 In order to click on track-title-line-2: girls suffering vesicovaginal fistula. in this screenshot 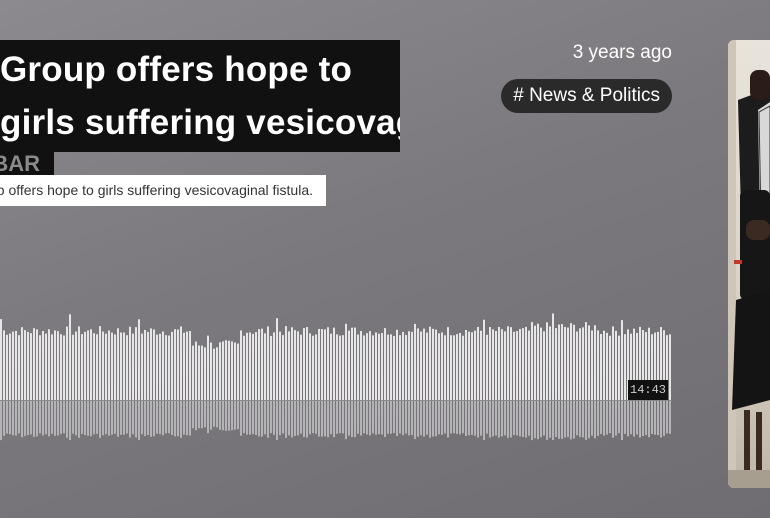, I will do `click(200, 123)`.